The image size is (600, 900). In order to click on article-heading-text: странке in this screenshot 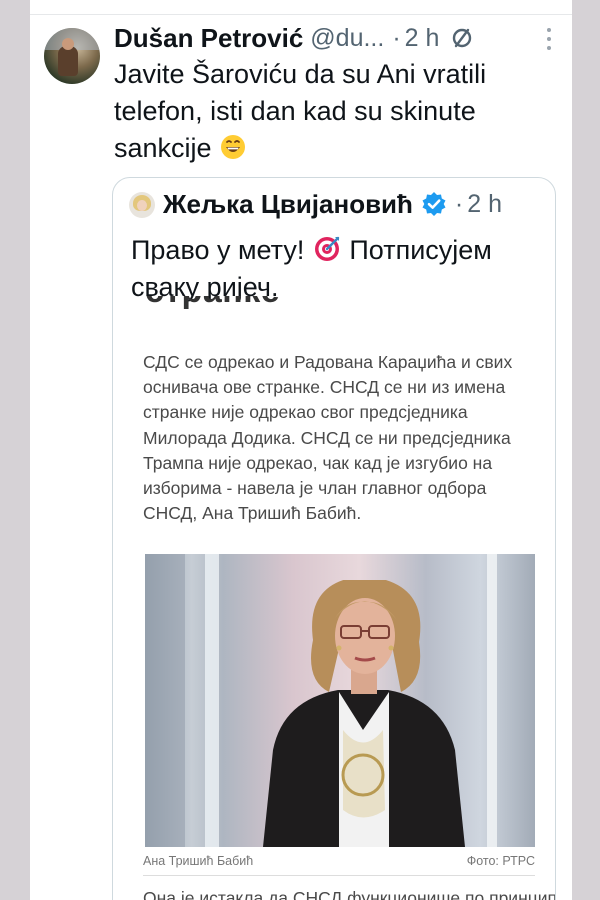, I will do `click(212, 303)`.